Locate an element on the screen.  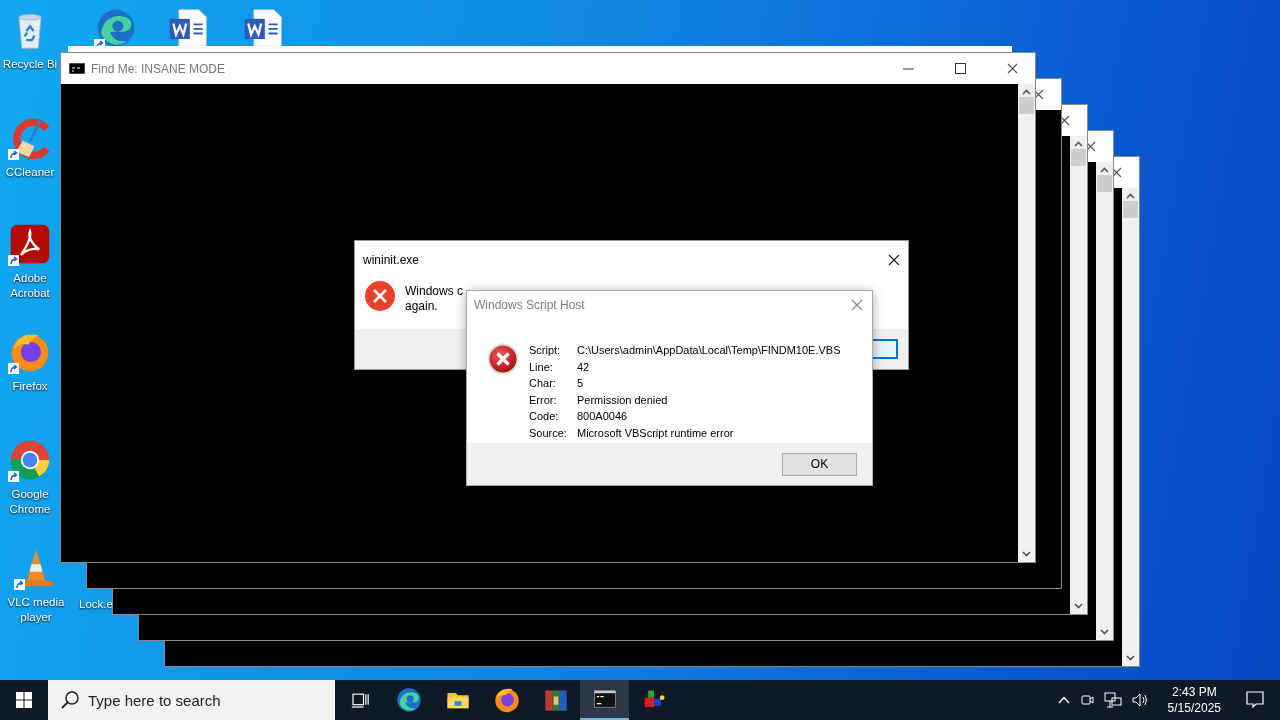
notification-icon is located at coordinates (1255, 700).